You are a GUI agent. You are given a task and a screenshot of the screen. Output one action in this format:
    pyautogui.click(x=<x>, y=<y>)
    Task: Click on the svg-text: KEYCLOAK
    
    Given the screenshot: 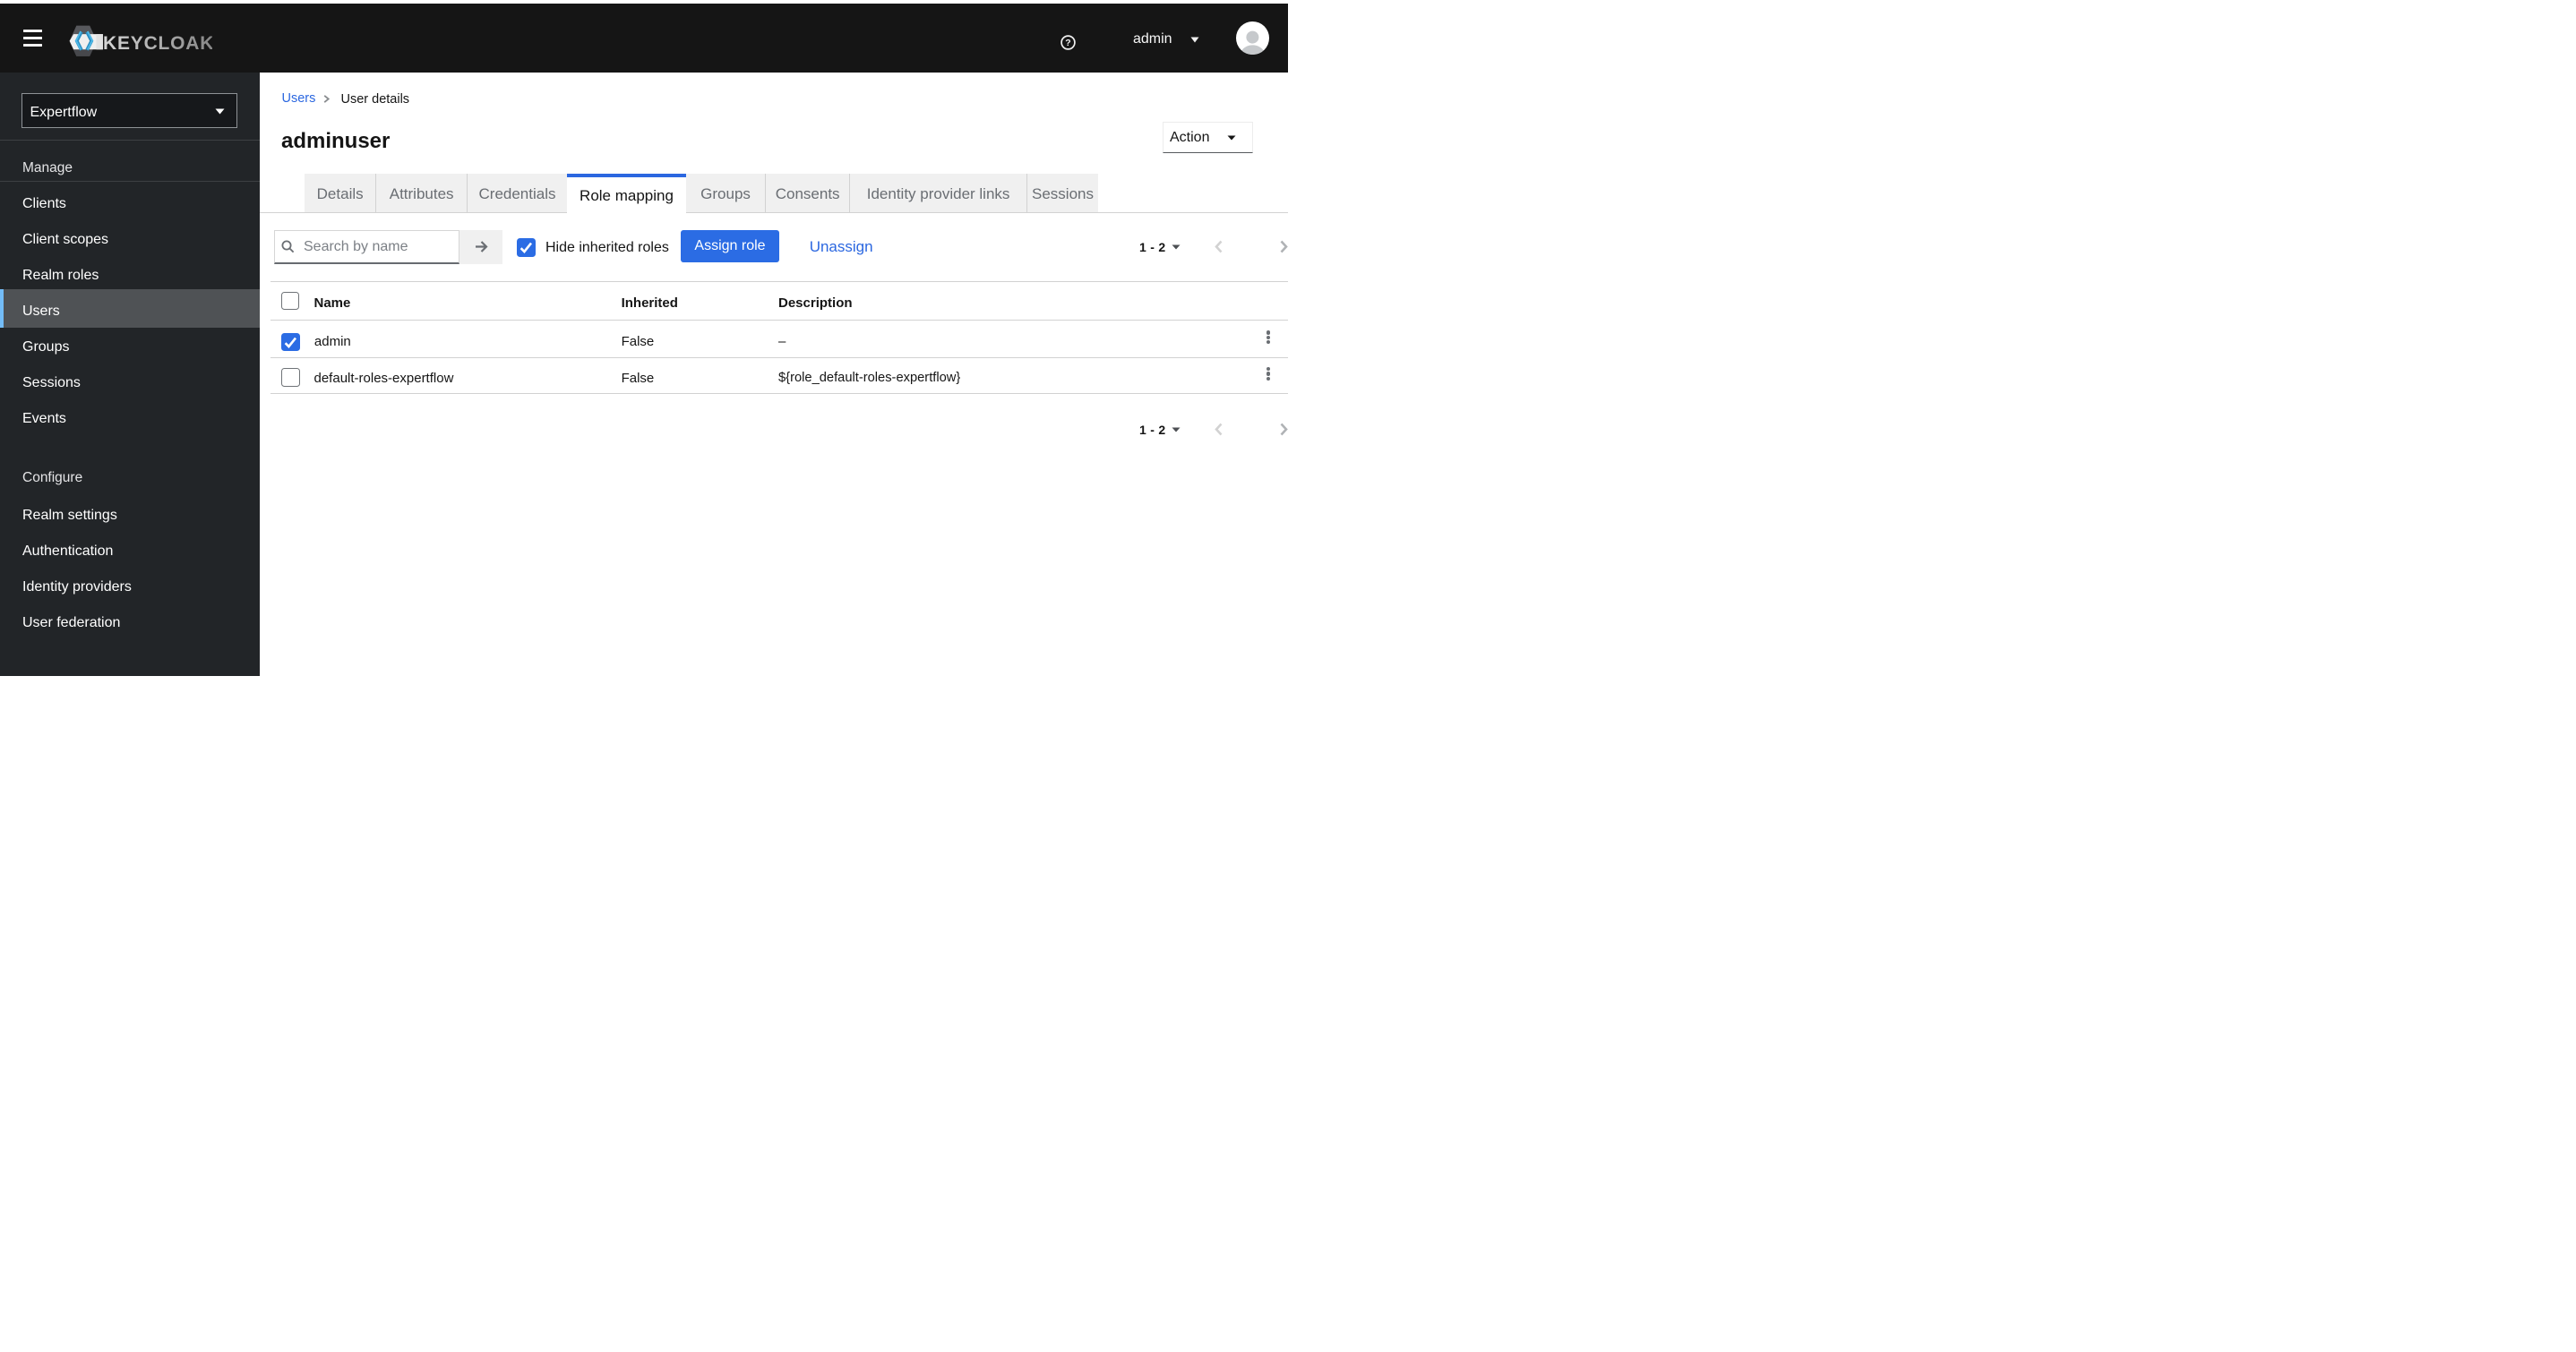 What is the action you would take?
    pyautogui.click(x=157, y=43)
    